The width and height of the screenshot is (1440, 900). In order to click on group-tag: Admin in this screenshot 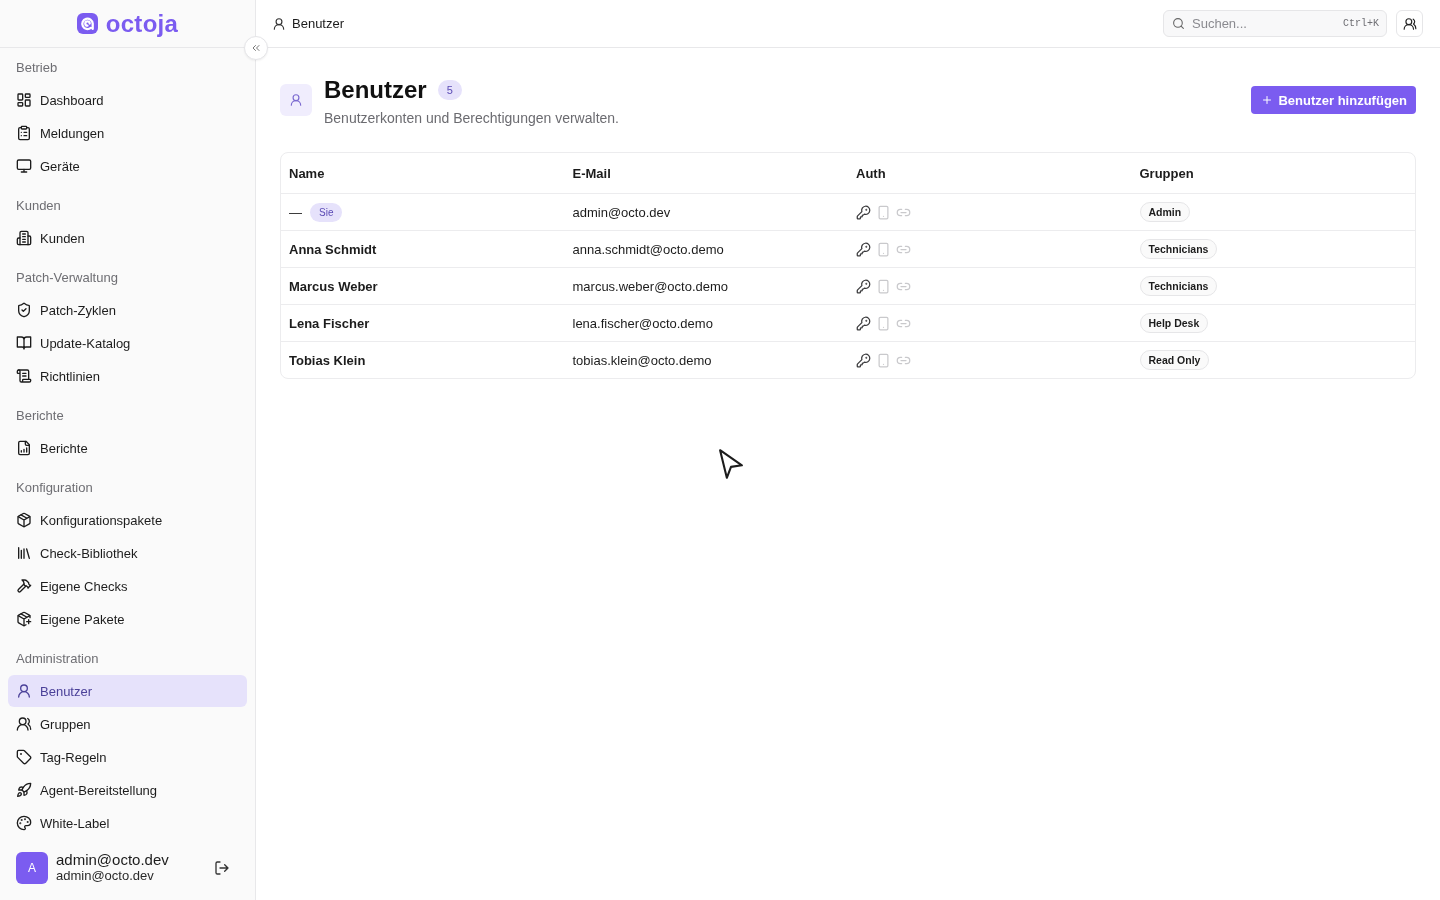, I will do `click(1165, 212)`.